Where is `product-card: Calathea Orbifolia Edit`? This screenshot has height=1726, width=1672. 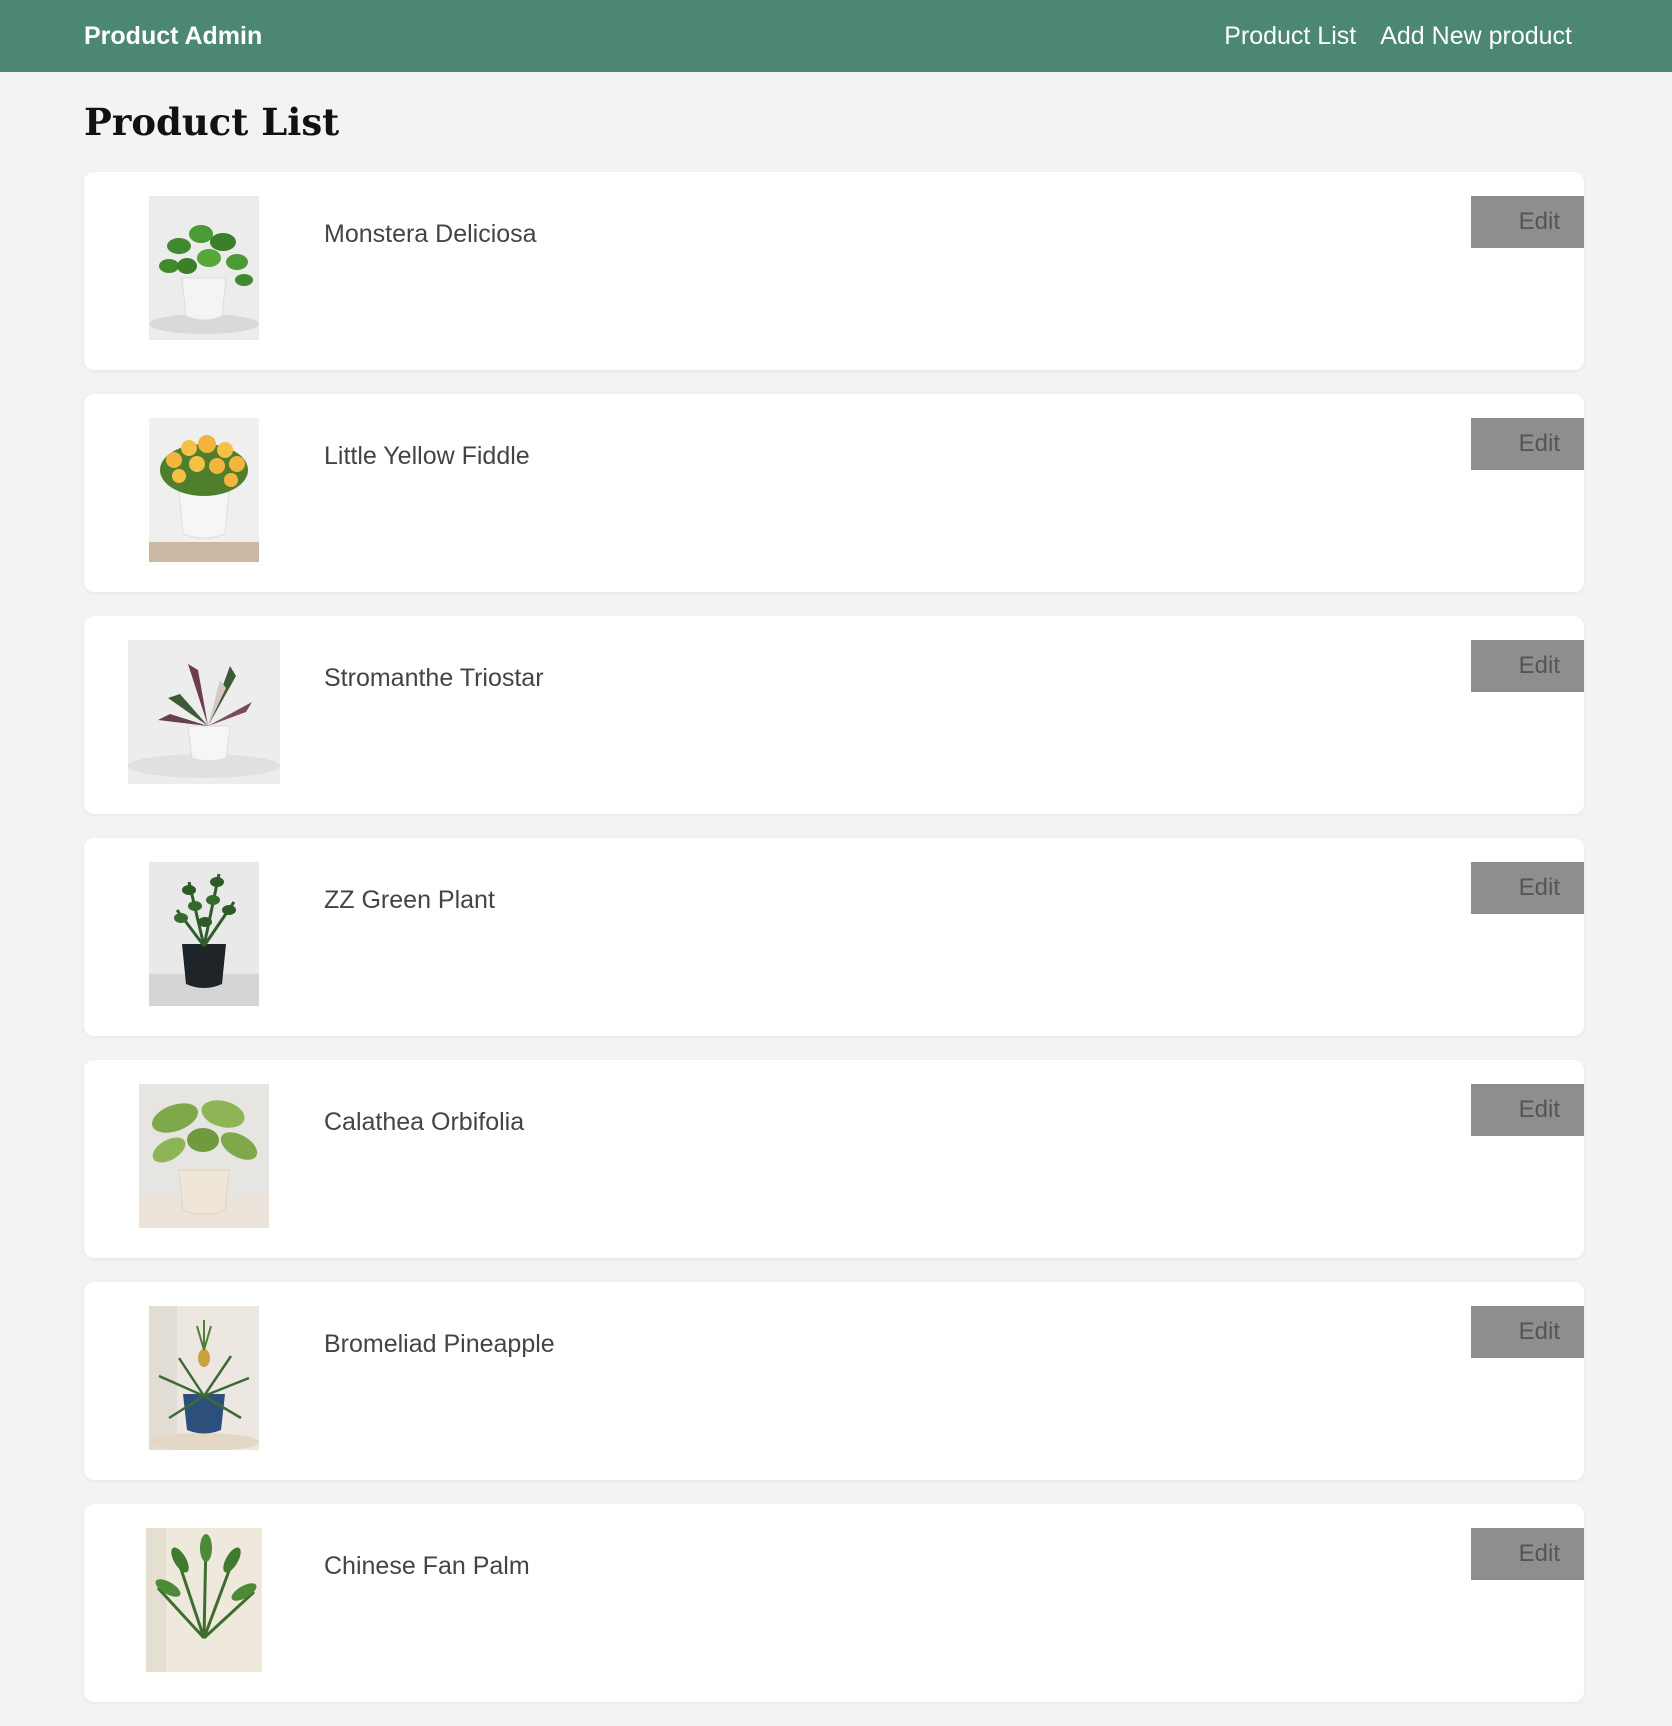
product-card: Calathea Orbifolia Edit is located at coordinates (834, 1159).